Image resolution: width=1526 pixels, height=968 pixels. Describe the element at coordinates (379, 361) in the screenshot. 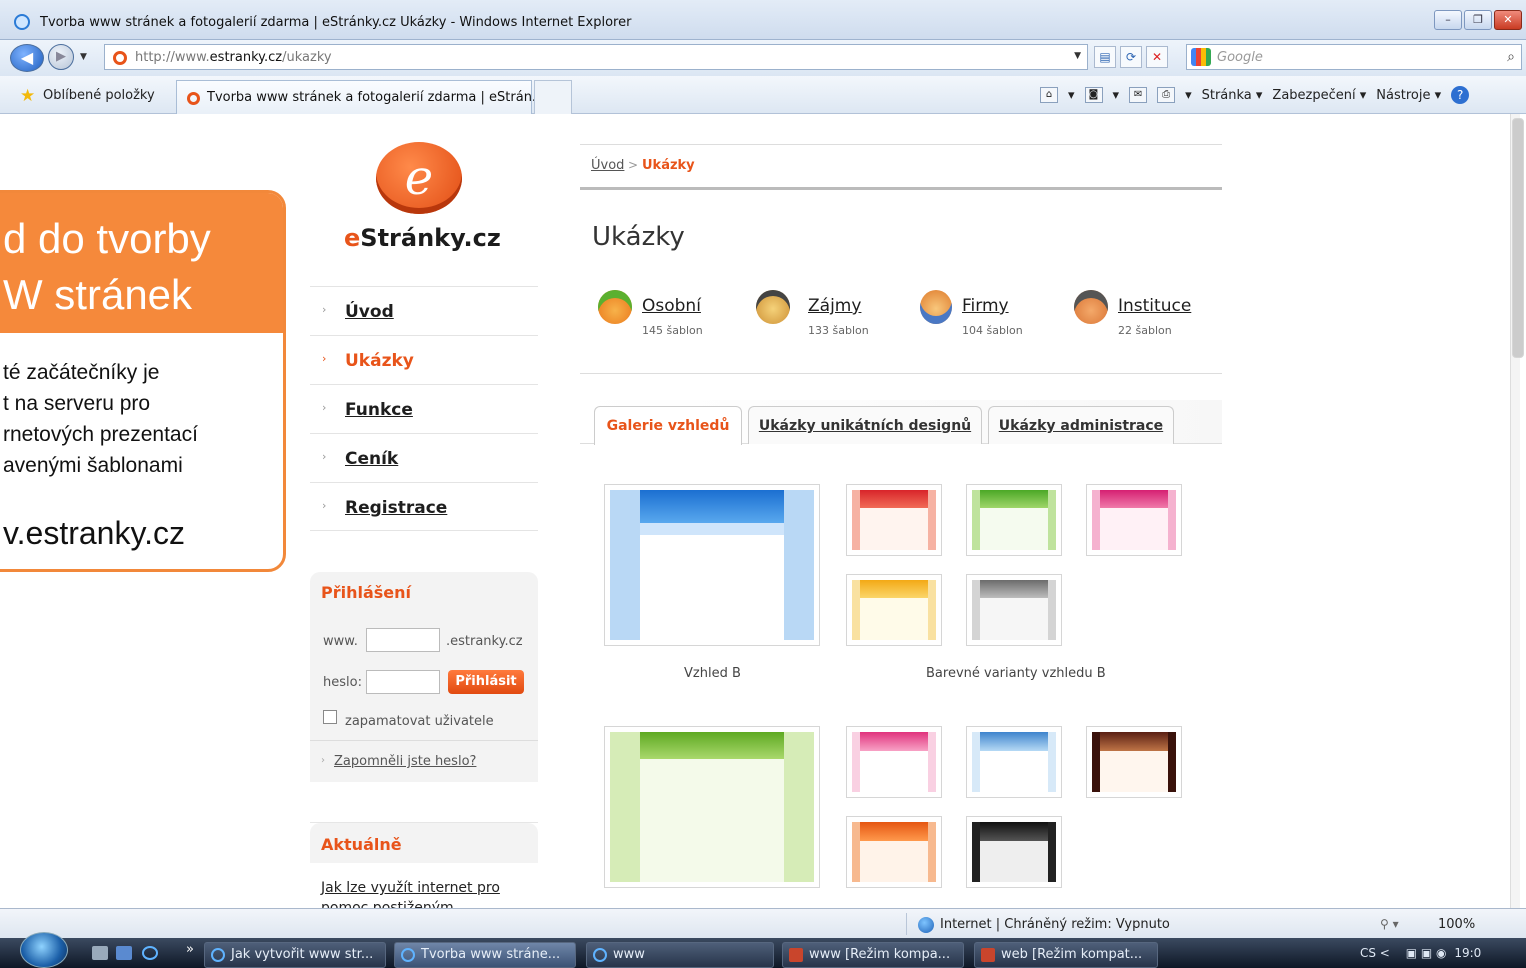

I see `nav-label: Ukázky` at that location.